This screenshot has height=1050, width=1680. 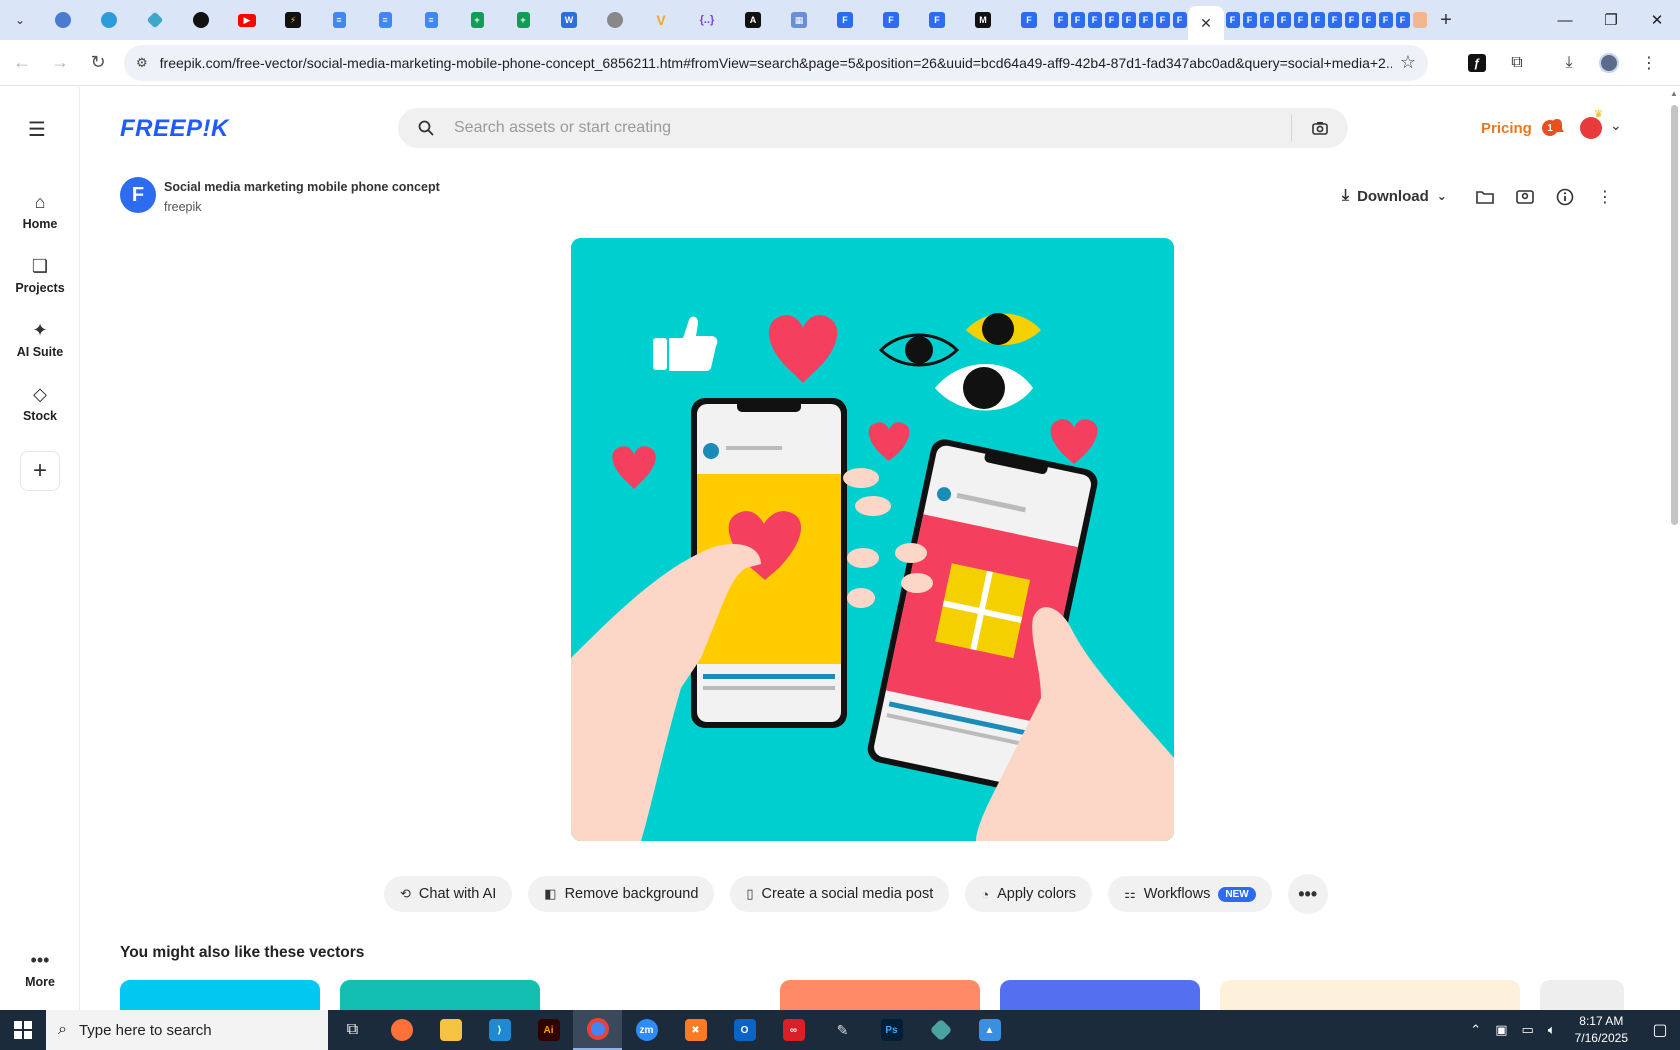 What do you see at coordinates (1660, 1030) in the screenshot?
I see `notification-center-icon: ▢` at bounding box center [1660, 1030].